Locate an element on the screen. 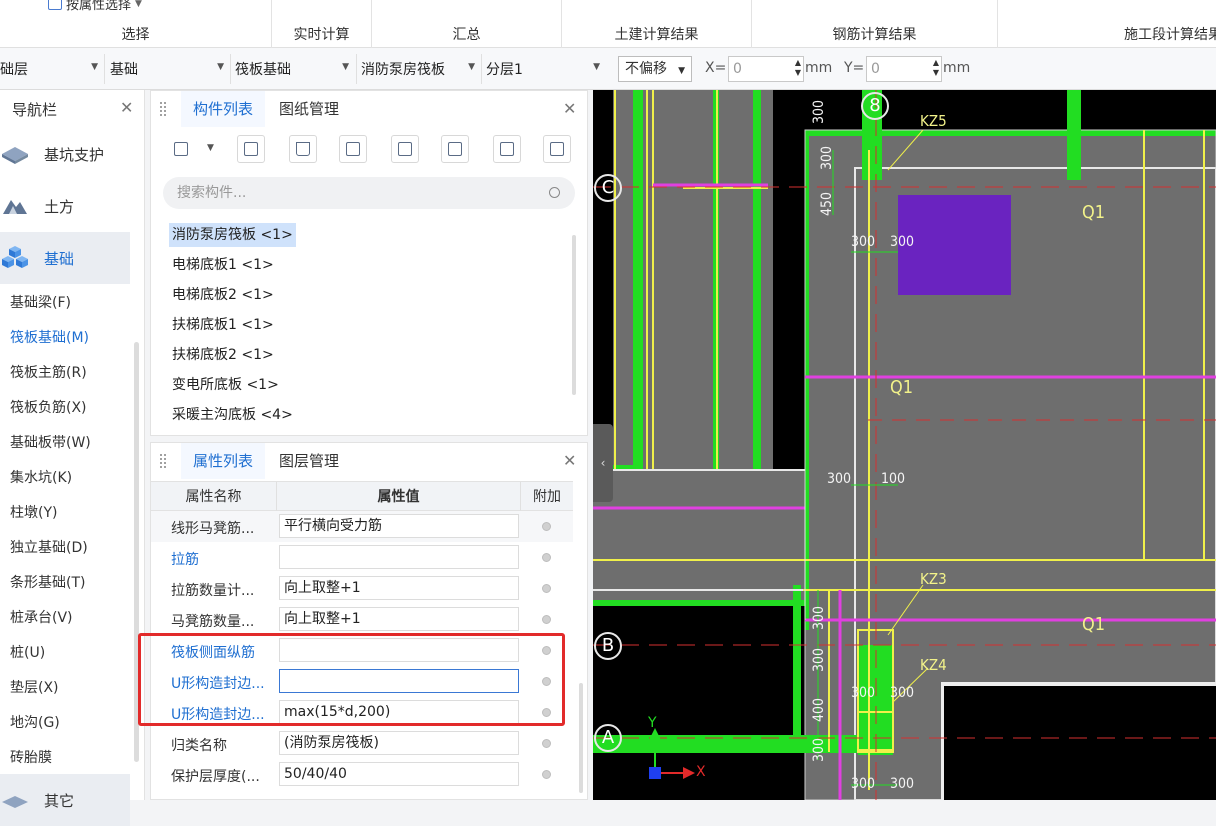 The image size is (1216, 826). nav-item-foundation-strip: 基础板带(W) is located at coordinates (50, 442).